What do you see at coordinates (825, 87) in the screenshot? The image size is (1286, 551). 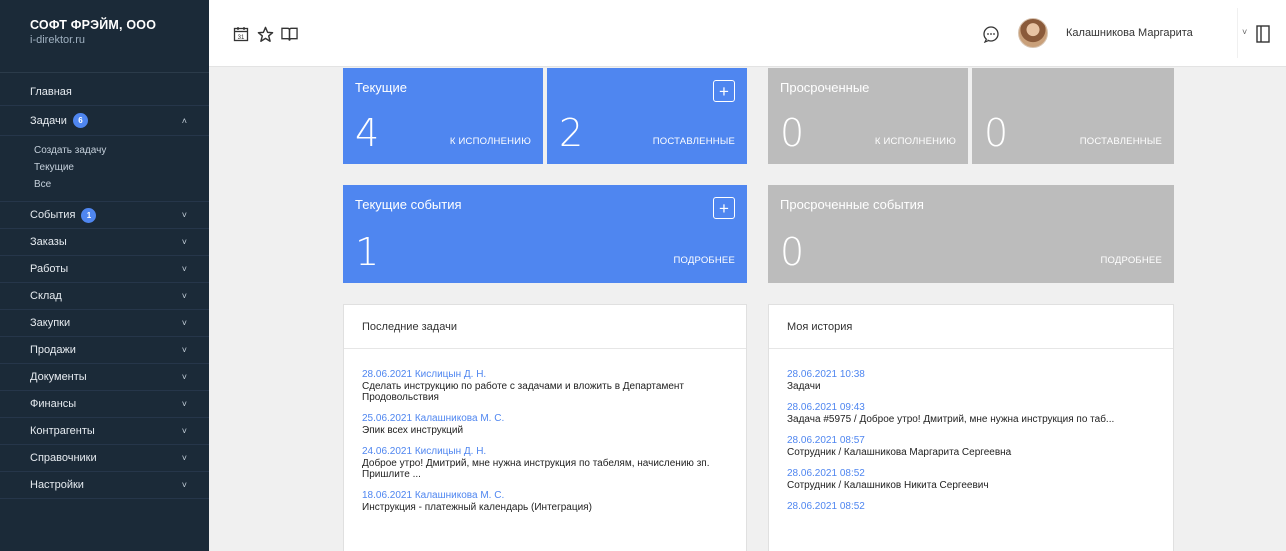 I see `card-title: Просроченные` at bounding box center [825, 87].